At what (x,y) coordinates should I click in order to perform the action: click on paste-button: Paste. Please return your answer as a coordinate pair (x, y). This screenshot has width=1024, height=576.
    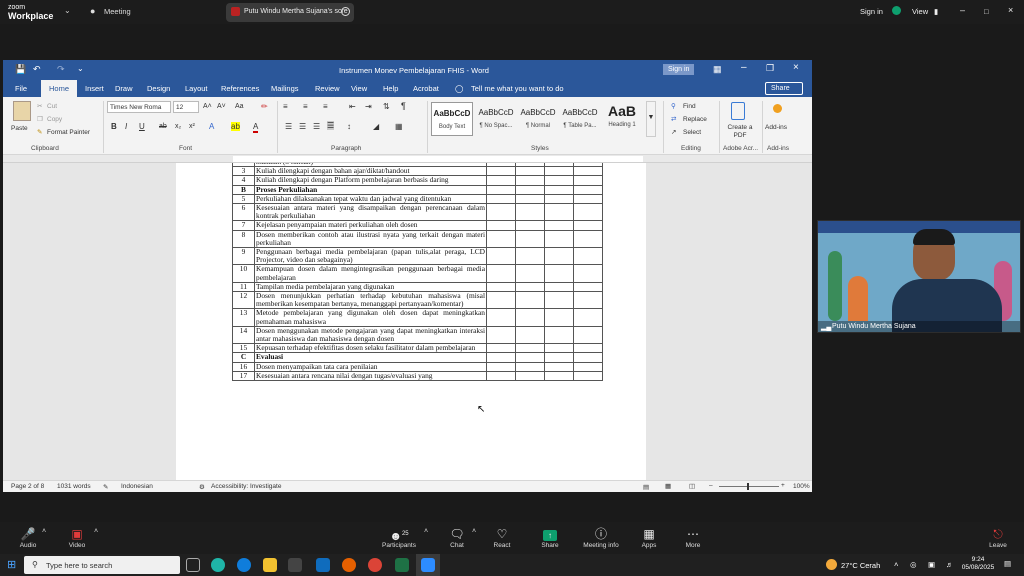
    Looking at the image, I should click on (19, 128).